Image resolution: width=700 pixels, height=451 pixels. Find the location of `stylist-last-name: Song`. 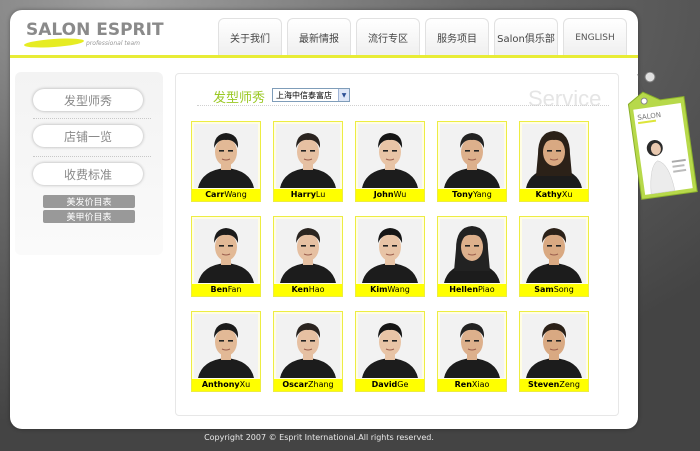

stylist-last-name: Song is located at coordinates (563, 289).